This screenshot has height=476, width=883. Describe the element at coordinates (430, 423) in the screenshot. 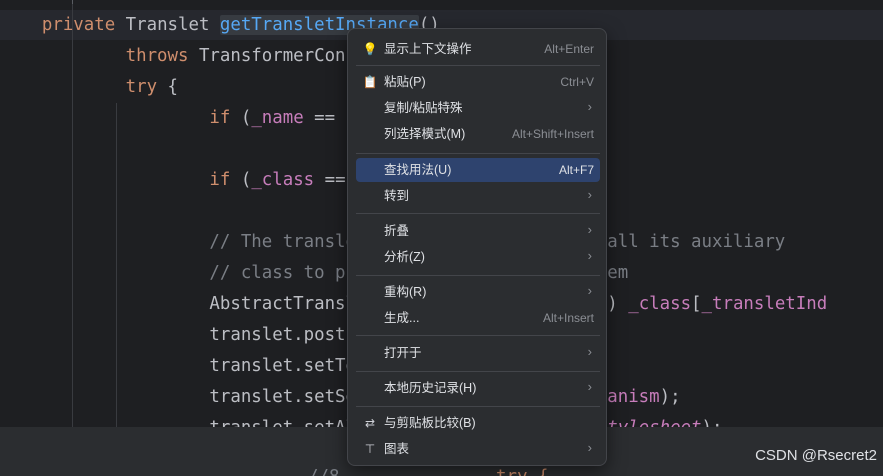

I see `menu-item-label: 与剪贴板比较(B)` at that location.